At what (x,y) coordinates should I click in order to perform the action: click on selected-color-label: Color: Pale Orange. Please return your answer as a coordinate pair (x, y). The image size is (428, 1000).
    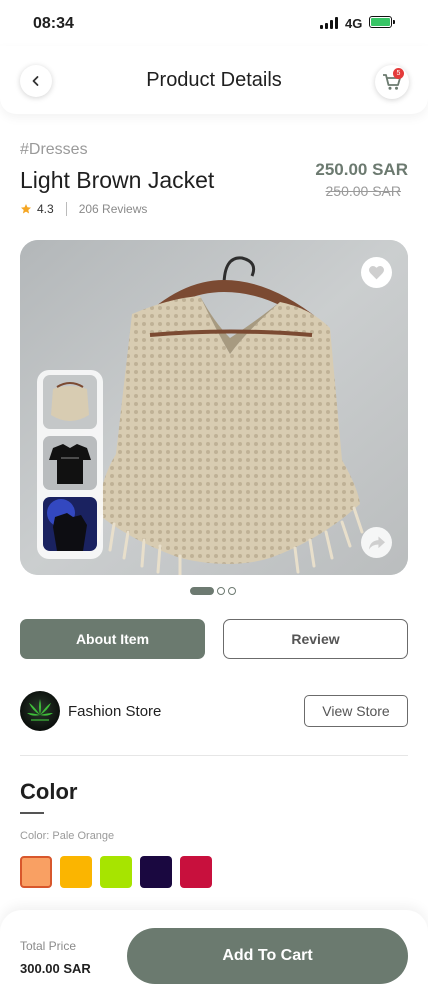
    Looking at the image, I should click on (67, 836).